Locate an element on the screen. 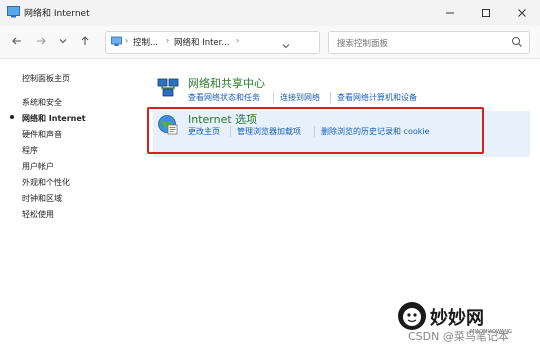 Image resolution: width=540 pixels, height=351 pixels. navigation-bar: › 控制... › 网络和 Inter... › 搜索控制面板 is located at coordinates (270, 42).